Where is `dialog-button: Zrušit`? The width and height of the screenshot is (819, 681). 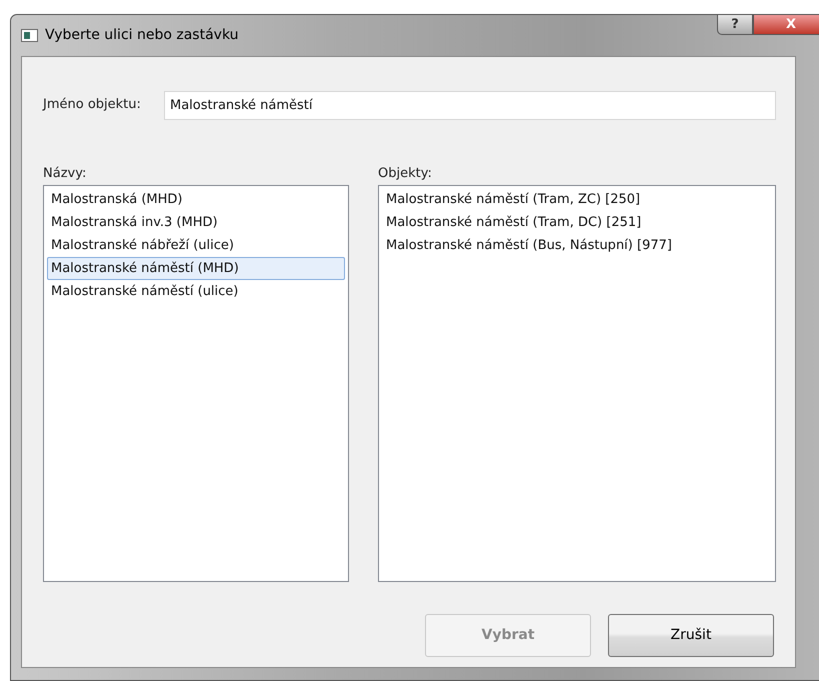
dialog-button: Zrušit is located at coordinates (691, 635).